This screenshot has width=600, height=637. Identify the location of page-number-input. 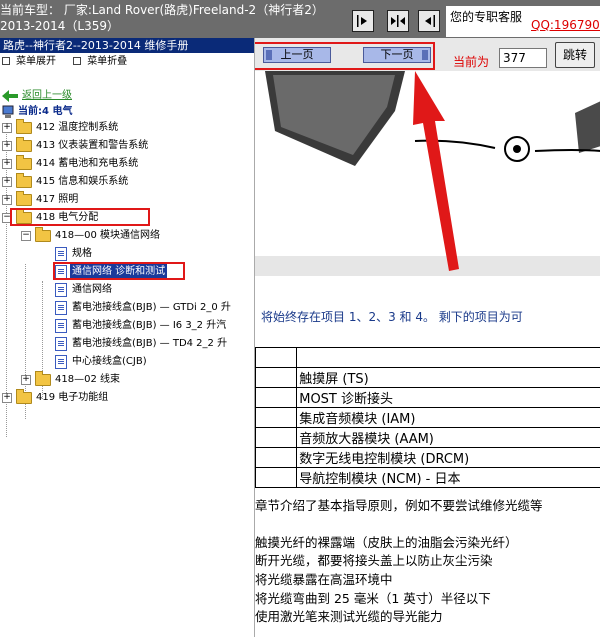
(523, 58).